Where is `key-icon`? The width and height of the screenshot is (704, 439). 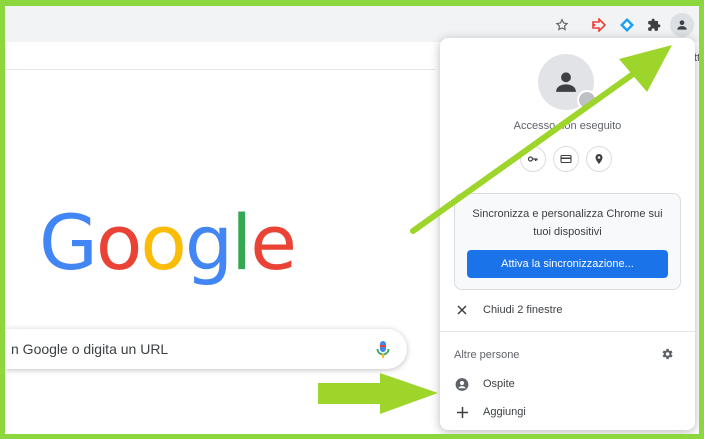
key-icon is located at coordinates (533, 159).